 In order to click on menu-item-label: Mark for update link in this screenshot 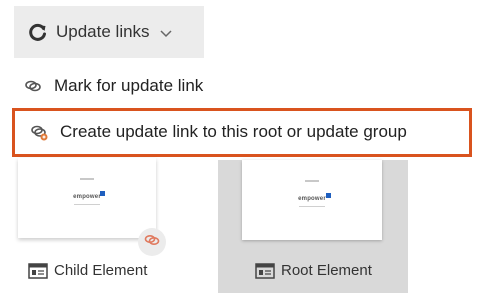, I will do `click(129, 85)`.